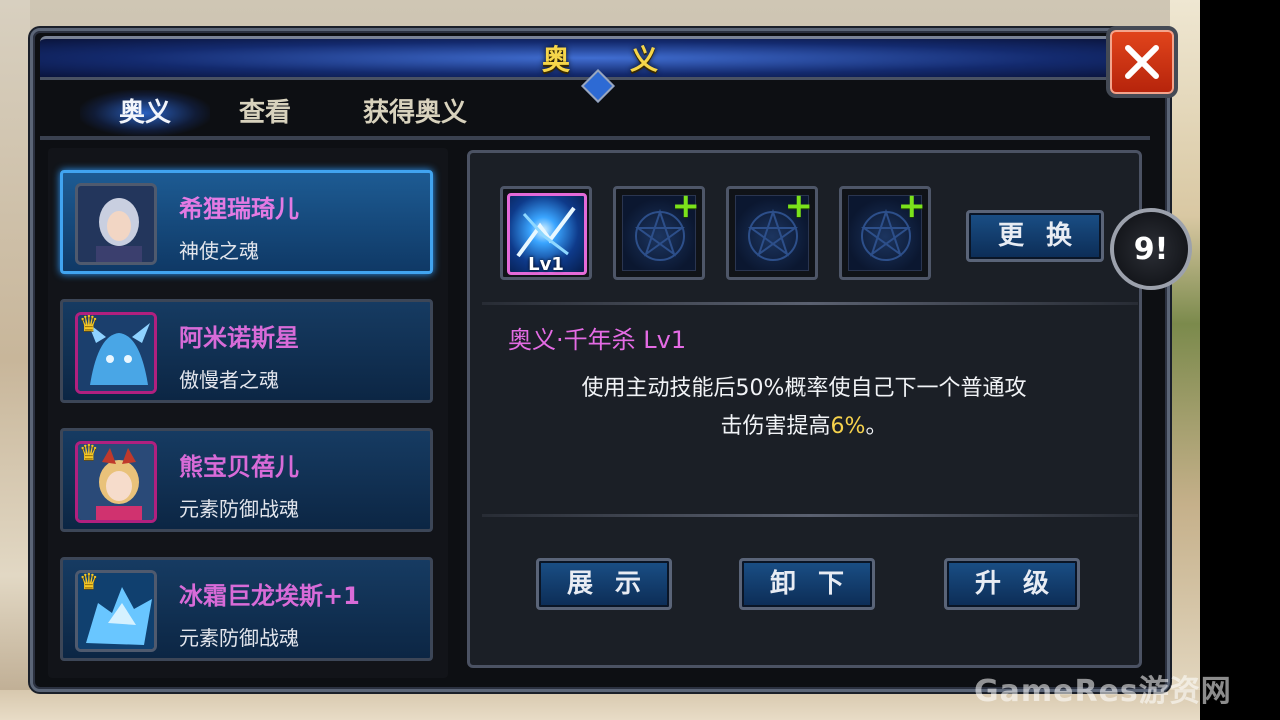 The height and width of the screenshot is (720, 1280). I want to click on character-item: ♛ 阿米诺斯星 傲慢者之魂, so click(246, 351).